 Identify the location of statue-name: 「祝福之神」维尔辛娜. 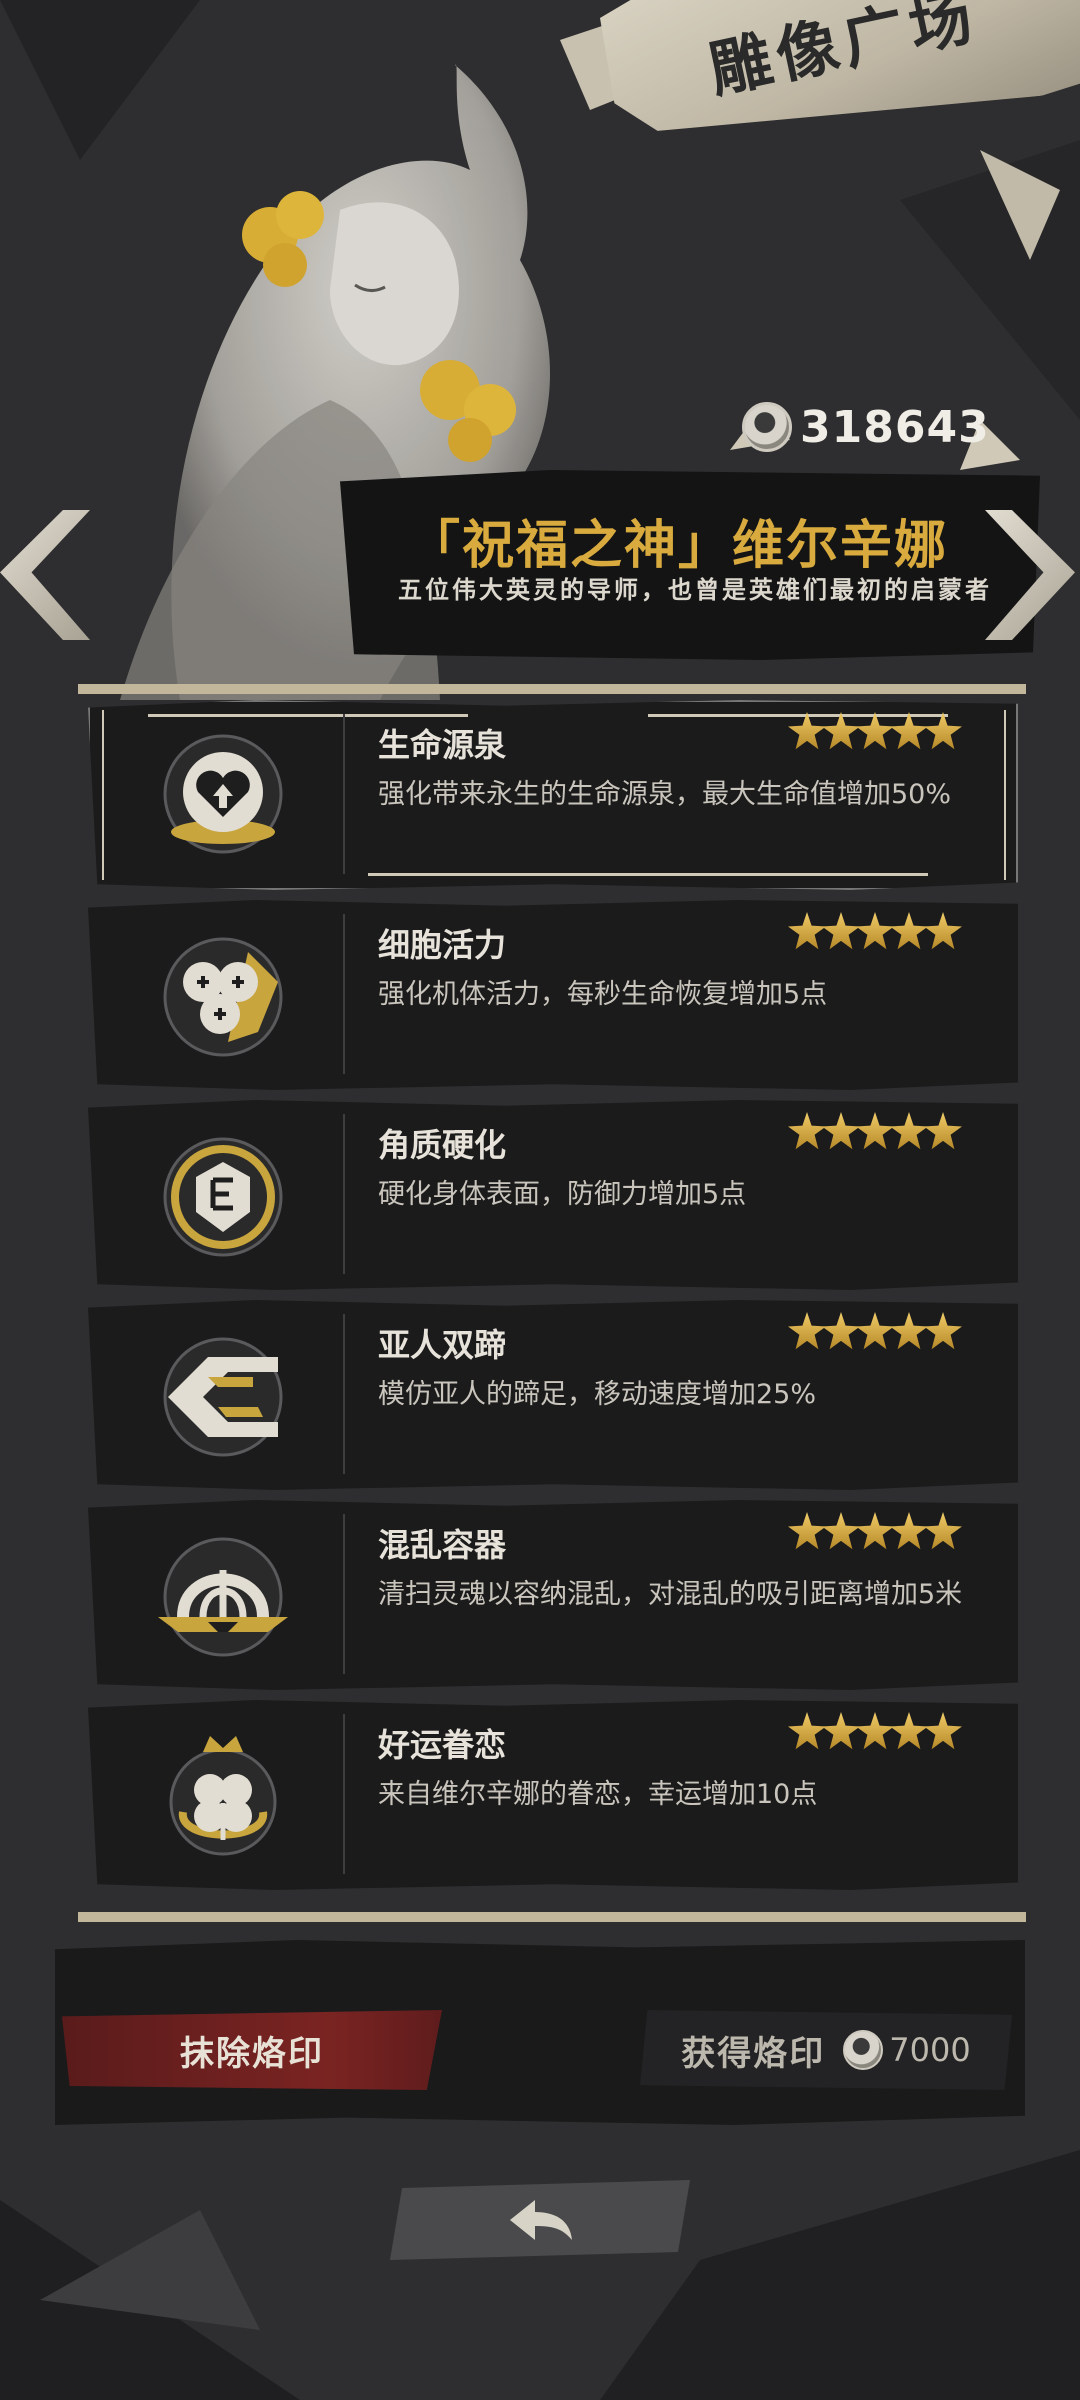
(678, 546).